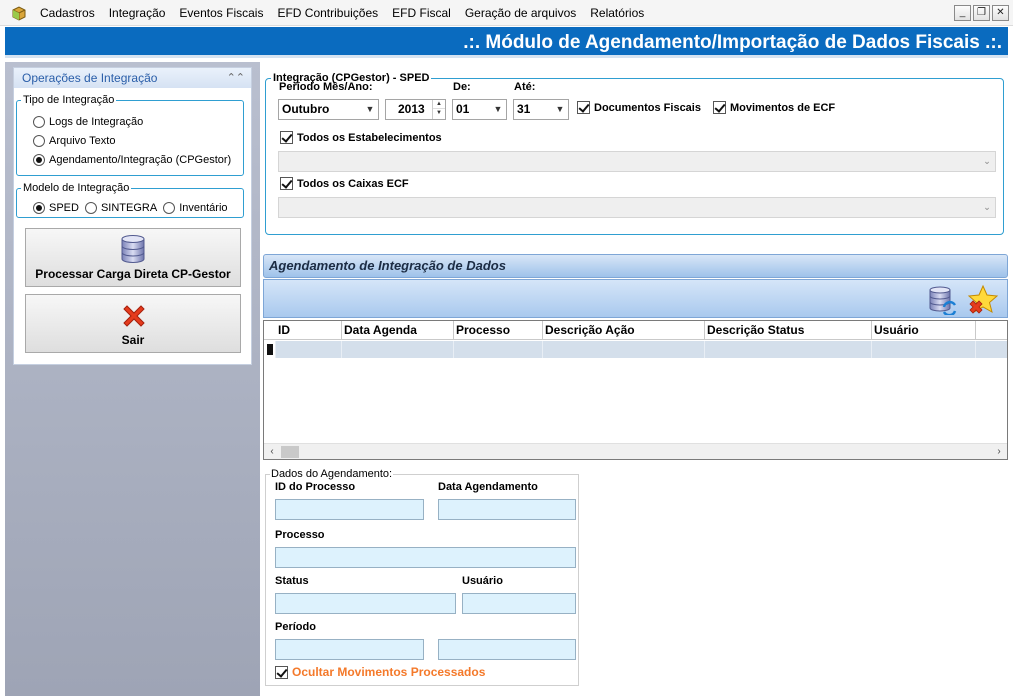 The image size is (1013, 696). I want to click on tipo-integracao-legend: Tipo de Integração, so click(69, 100).